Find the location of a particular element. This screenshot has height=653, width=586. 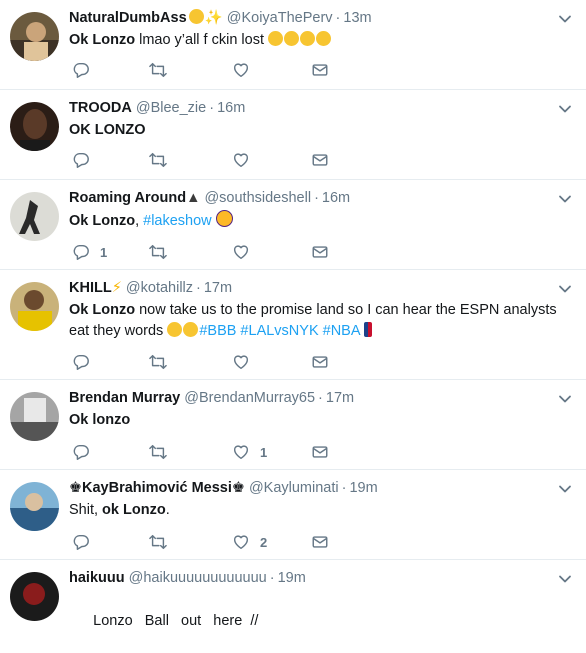

user-handle: @southsideshell is located at coordinates (257, 198).